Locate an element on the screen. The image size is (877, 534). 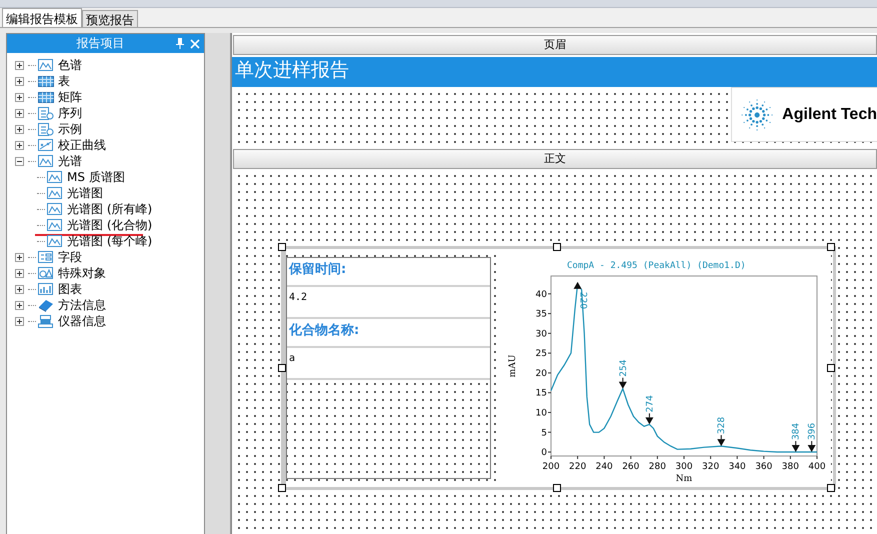
line-chart-icon is located at coordinates (46, 145).